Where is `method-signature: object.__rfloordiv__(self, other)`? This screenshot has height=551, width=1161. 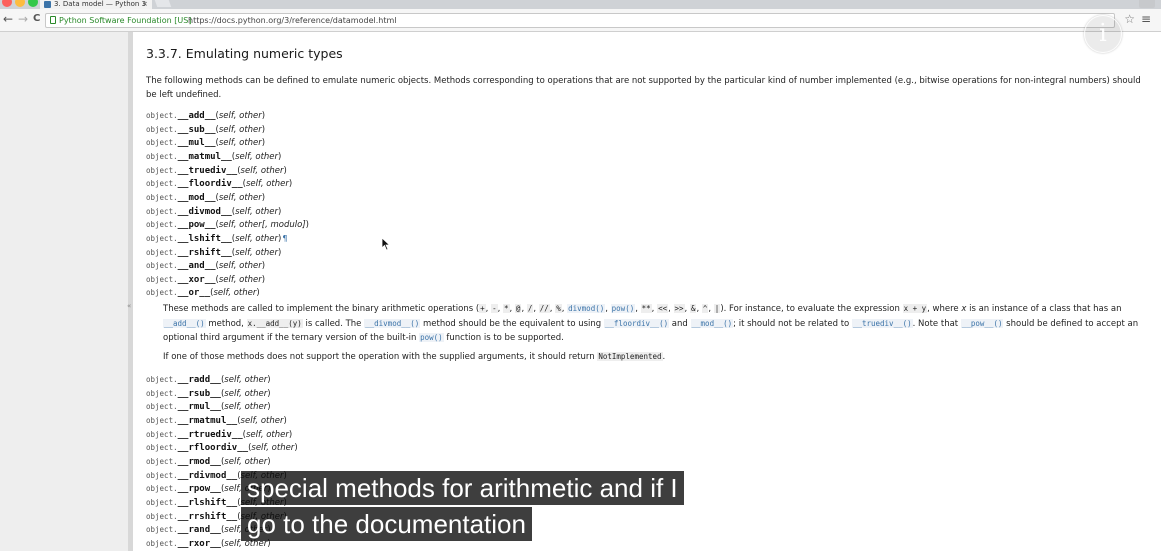
method-signature: object.__rfloordiv__(self, other) is located at coordinates (222, 448).